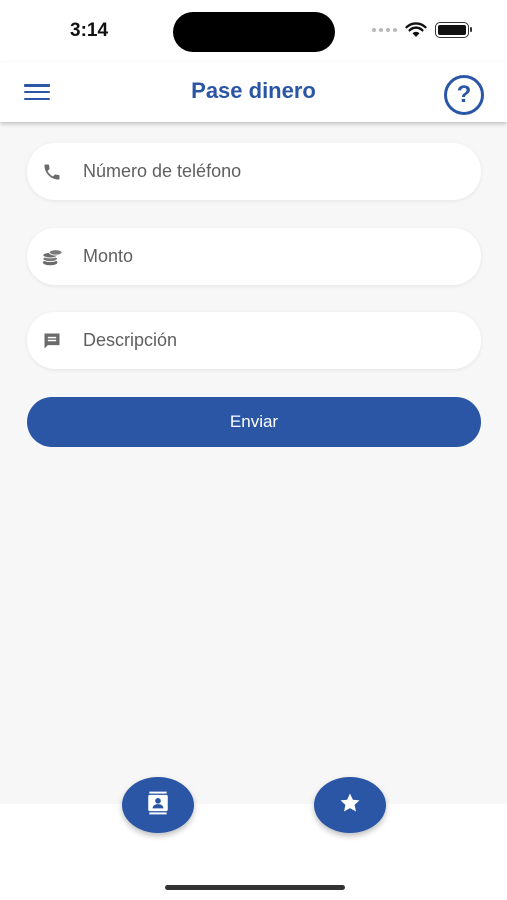 Image resolution: width=507 pixels, height=900 pixels. What do you see at coordinates (89, 30) in the screenshot?
I see `status-time: 3:14` at bounding box center [89, 30].